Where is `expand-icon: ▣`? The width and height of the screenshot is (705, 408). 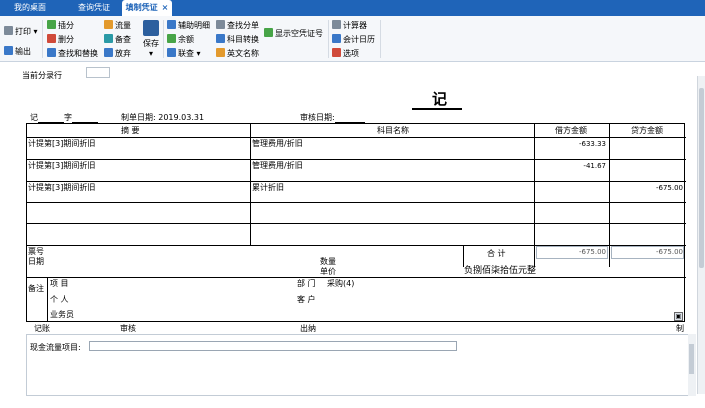 expand-icon: ▣ is located at coordinates (678, 316).